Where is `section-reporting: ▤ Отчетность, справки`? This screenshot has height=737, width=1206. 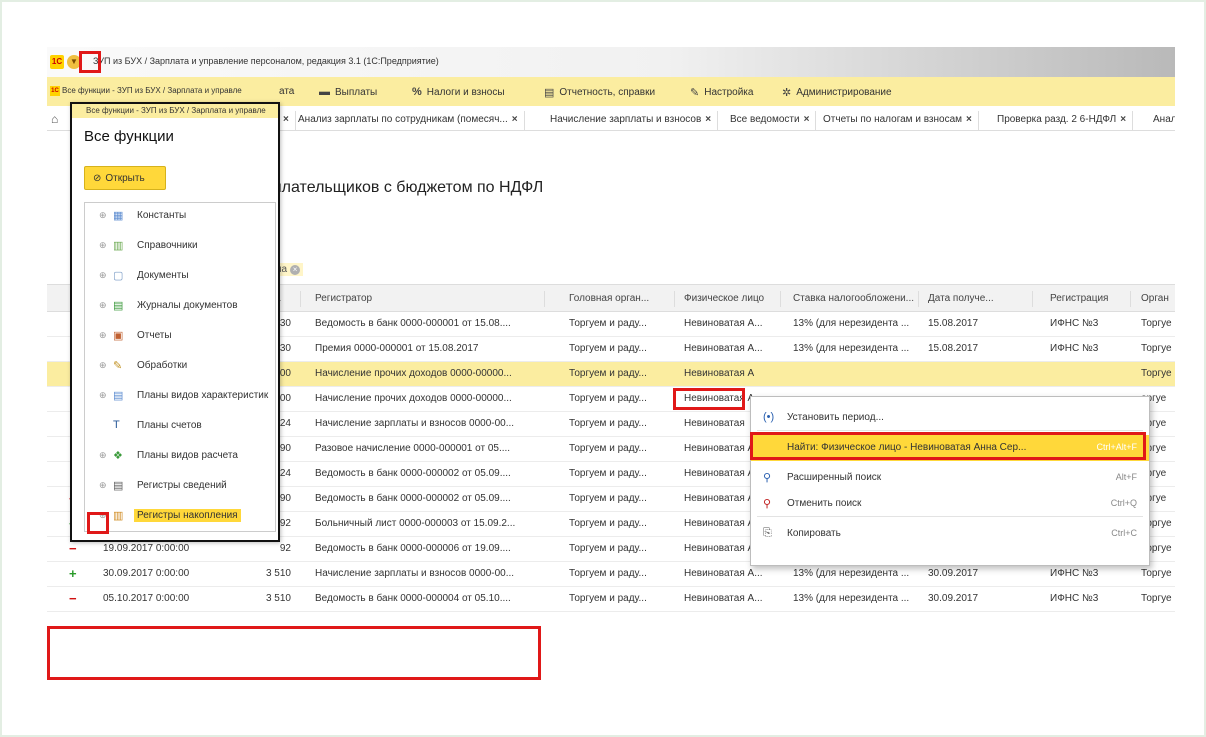
section-reporting: ▤ Отчетность, справки is located at coordinates (599, 92).